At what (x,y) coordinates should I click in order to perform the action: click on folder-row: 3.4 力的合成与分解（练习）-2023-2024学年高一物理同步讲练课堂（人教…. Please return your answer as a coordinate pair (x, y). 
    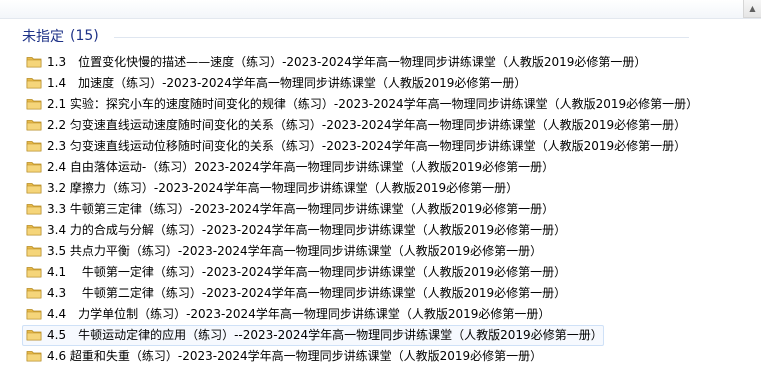
    Looking at the image, I should click on (391, 229).